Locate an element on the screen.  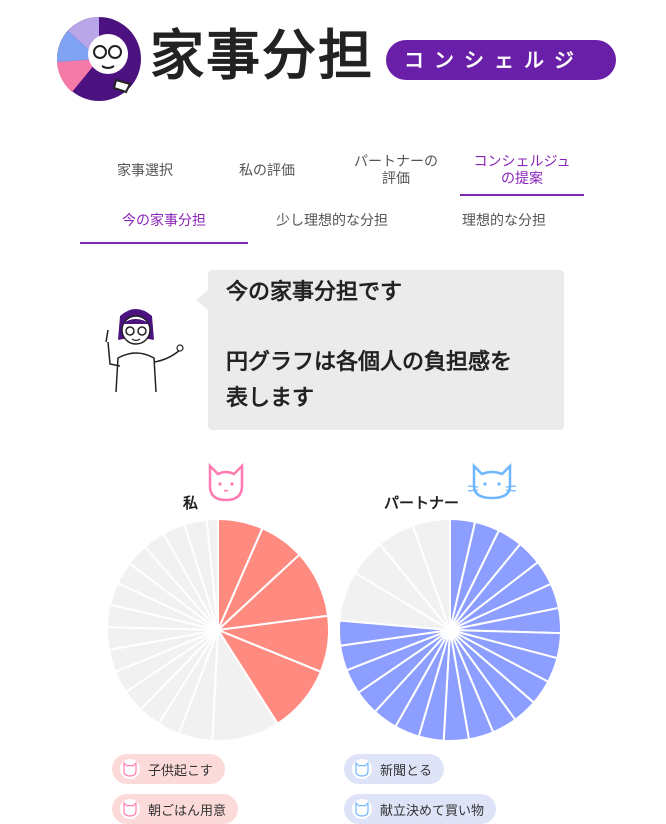
sub-tabs: 今の家事分担 少し理想的な分担 理想的な分担 is located at coordinates (330, 225).